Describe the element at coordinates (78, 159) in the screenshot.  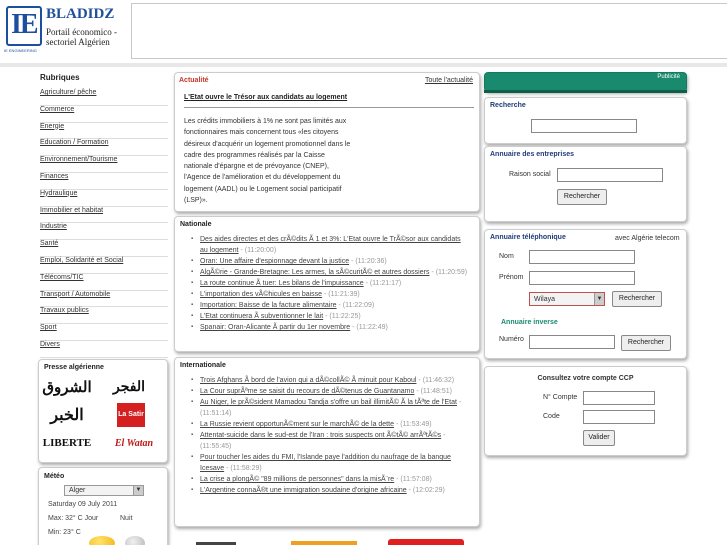
I see `rubrique-link: Environnement/Tourisme` at that location.